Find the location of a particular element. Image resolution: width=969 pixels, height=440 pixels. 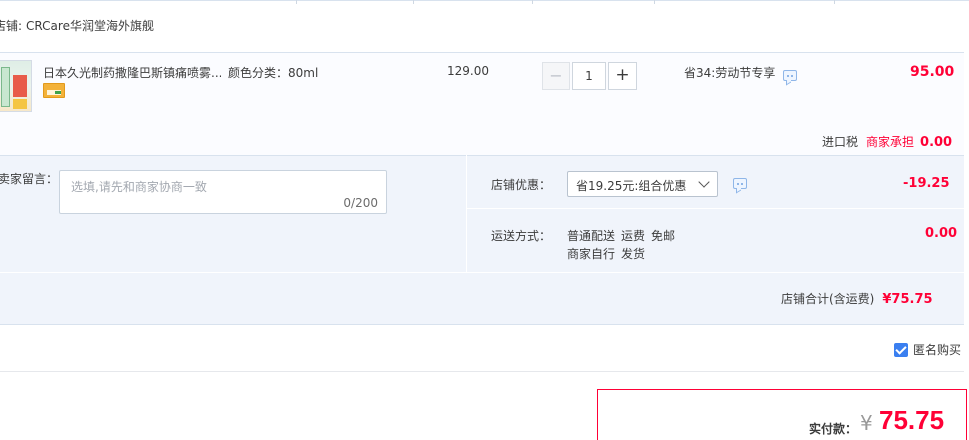

product-spec: 颜色分类：80ml is located at coordinates (273, 72).